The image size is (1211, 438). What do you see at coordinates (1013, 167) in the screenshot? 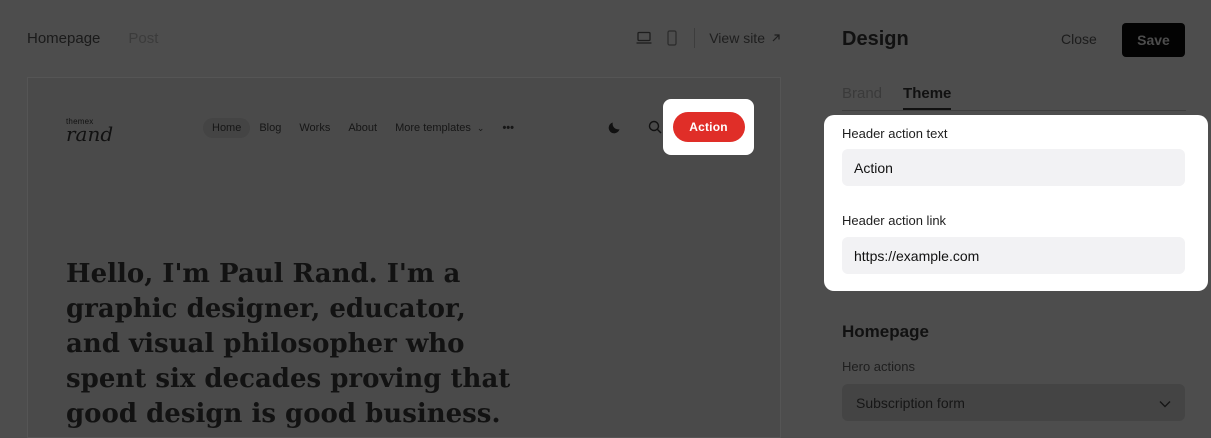
I see `header-action-text-input` at bounding box center [1013, 167].